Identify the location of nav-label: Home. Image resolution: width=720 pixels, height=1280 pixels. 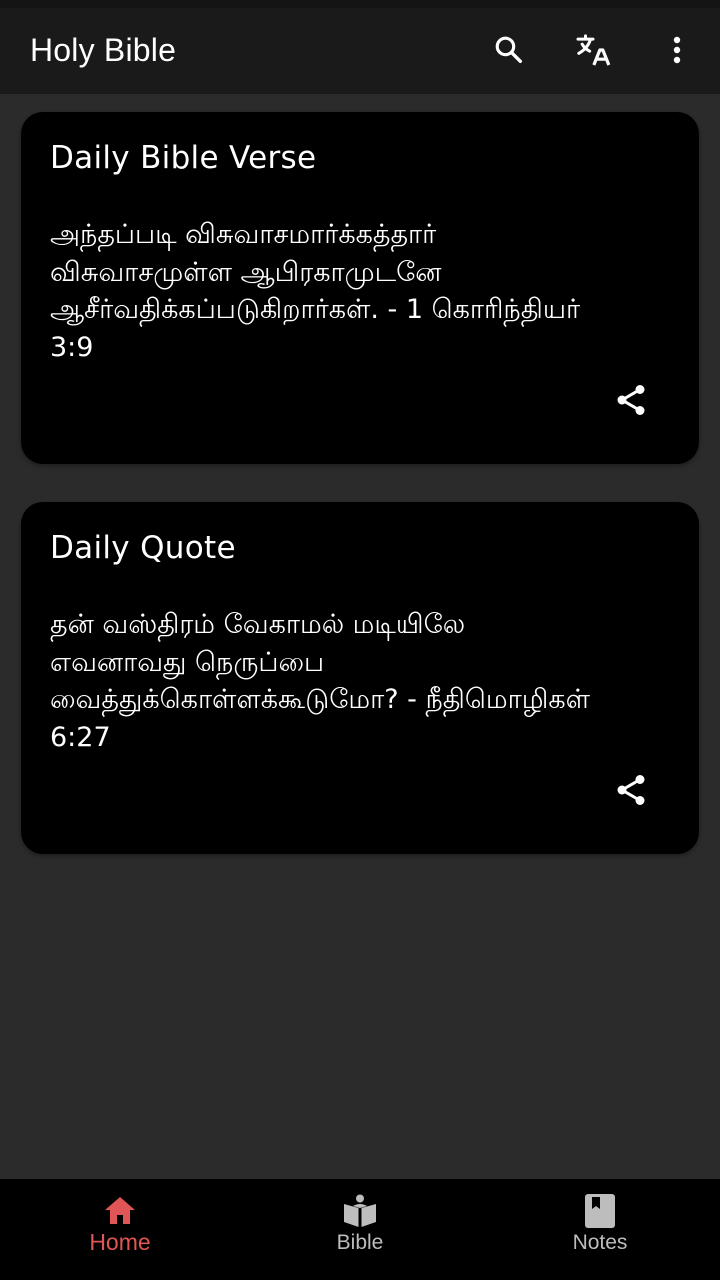
(120, 1242).